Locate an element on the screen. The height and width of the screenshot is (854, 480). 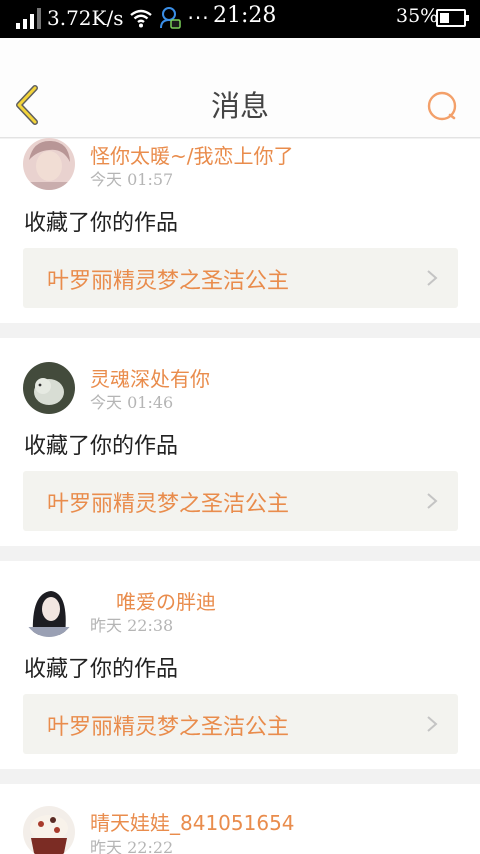
username: 晴天娃娃_841051654 is located at coordinates (192, 821).